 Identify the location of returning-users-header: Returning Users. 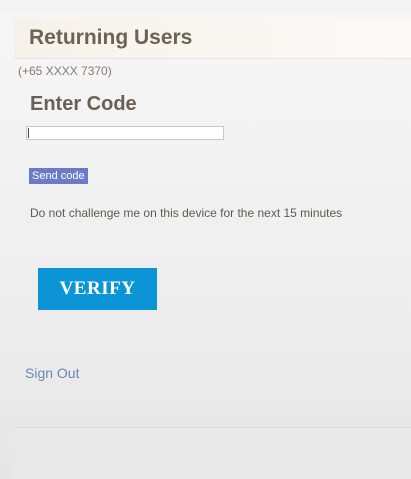
(212, 38).